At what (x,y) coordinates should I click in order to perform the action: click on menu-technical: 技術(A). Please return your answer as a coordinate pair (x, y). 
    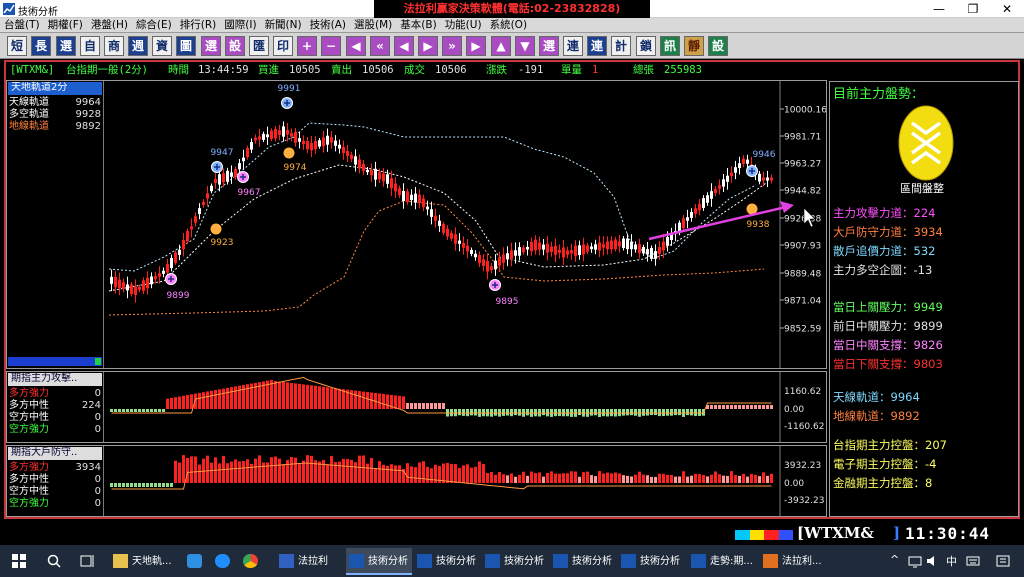
    Looking at the image, I should click on (328, 25).